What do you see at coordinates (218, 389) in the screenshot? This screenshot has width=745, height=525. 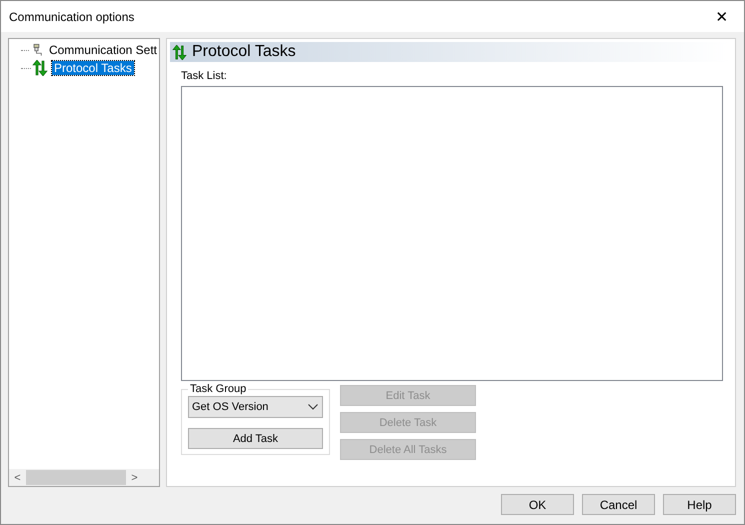 I see `group-legend: Task Group` at bounding box center [218, 389].